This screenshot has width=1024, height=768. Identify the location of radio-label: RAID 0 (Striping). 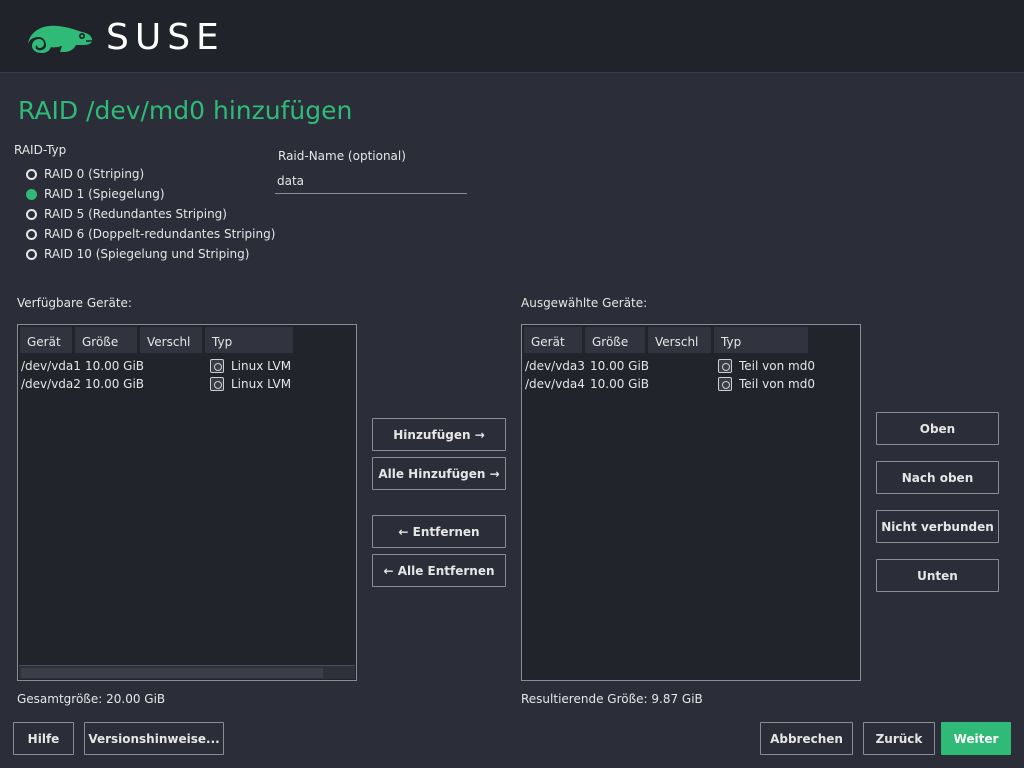
(94, 174).